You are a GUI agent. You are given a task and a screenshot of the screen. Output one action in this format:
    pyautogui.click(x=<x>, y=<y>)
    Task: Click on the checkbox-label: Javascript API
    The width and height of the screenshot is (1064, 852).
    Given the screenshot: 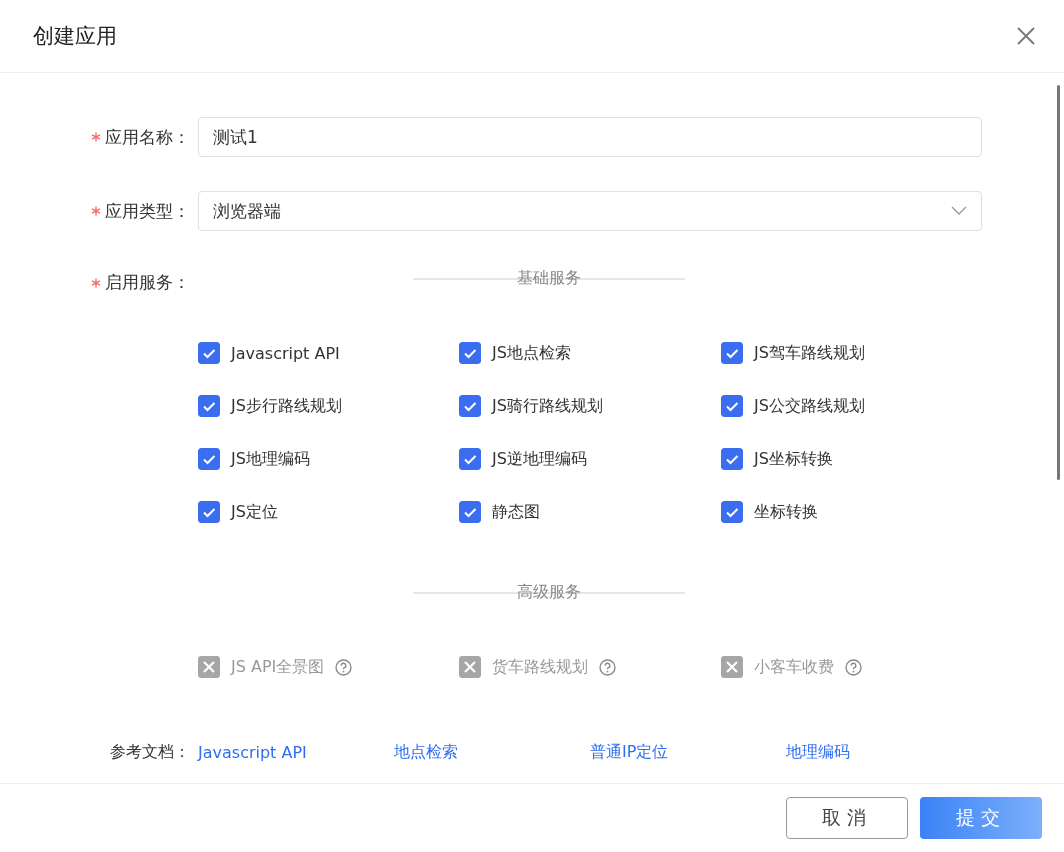 What is the action you would take?
    pyautogui.click(x=285, y=353)
    